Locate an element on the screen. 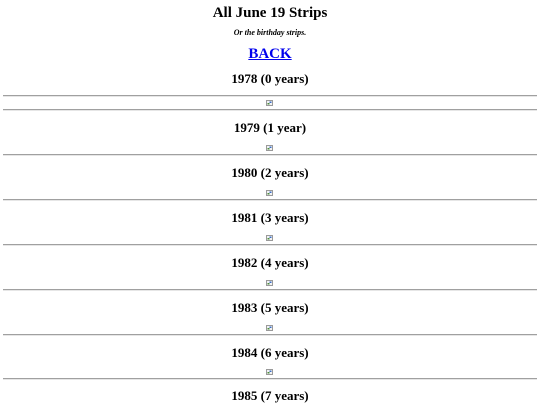  strip-heading-1984: 1984 (6 years) is located at coordinates (270, 352).